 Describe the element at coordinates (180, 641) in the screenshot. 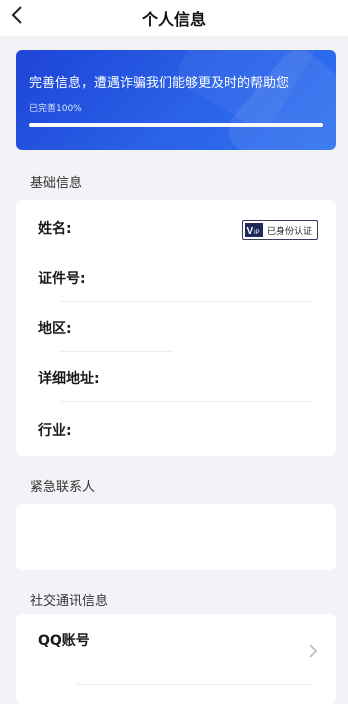

I see `qq-row: QQ账号` at that location.